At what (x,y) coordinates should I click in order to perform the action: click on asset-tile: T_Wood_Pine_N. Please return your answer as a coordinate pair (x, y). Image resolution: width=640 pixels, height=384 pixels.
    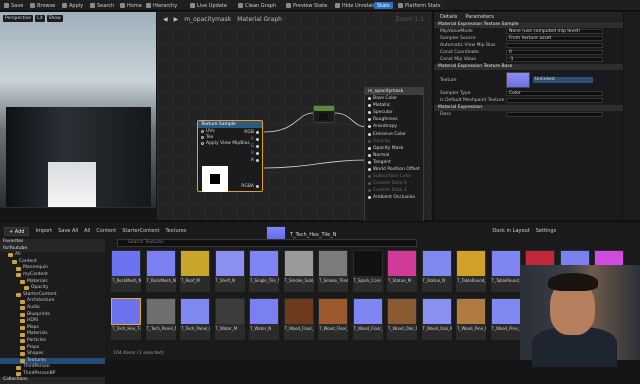
    Looking at the image, I should click on (505, 319).